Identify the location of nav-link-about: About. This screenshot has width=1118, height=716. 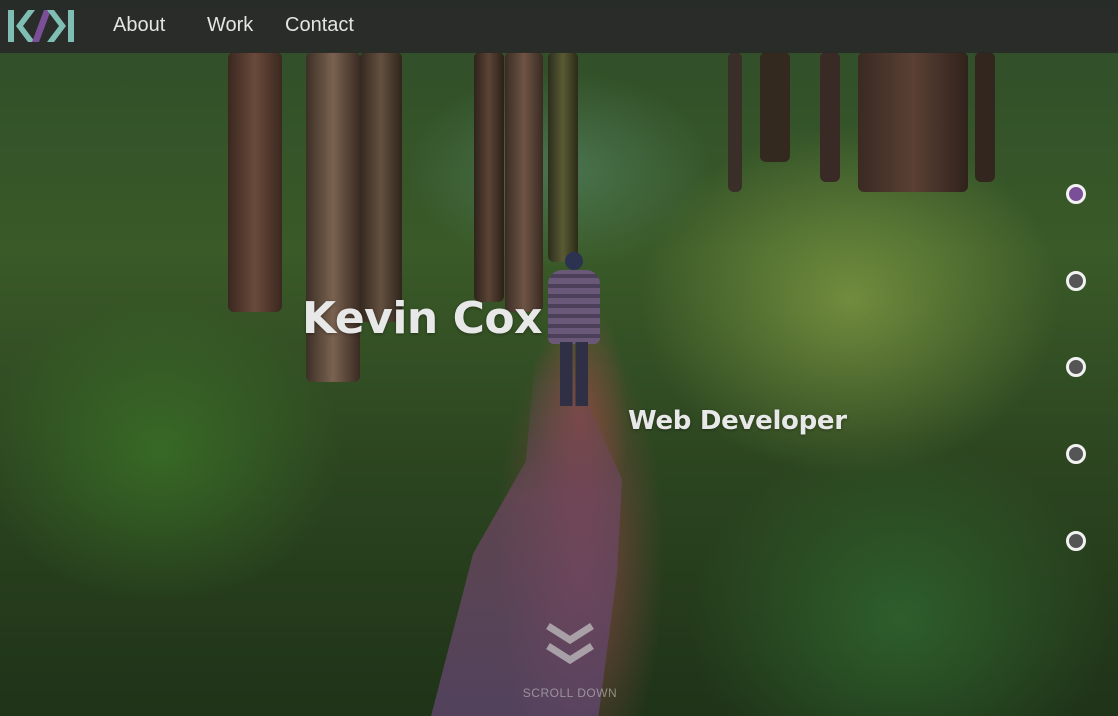
(139, 25).